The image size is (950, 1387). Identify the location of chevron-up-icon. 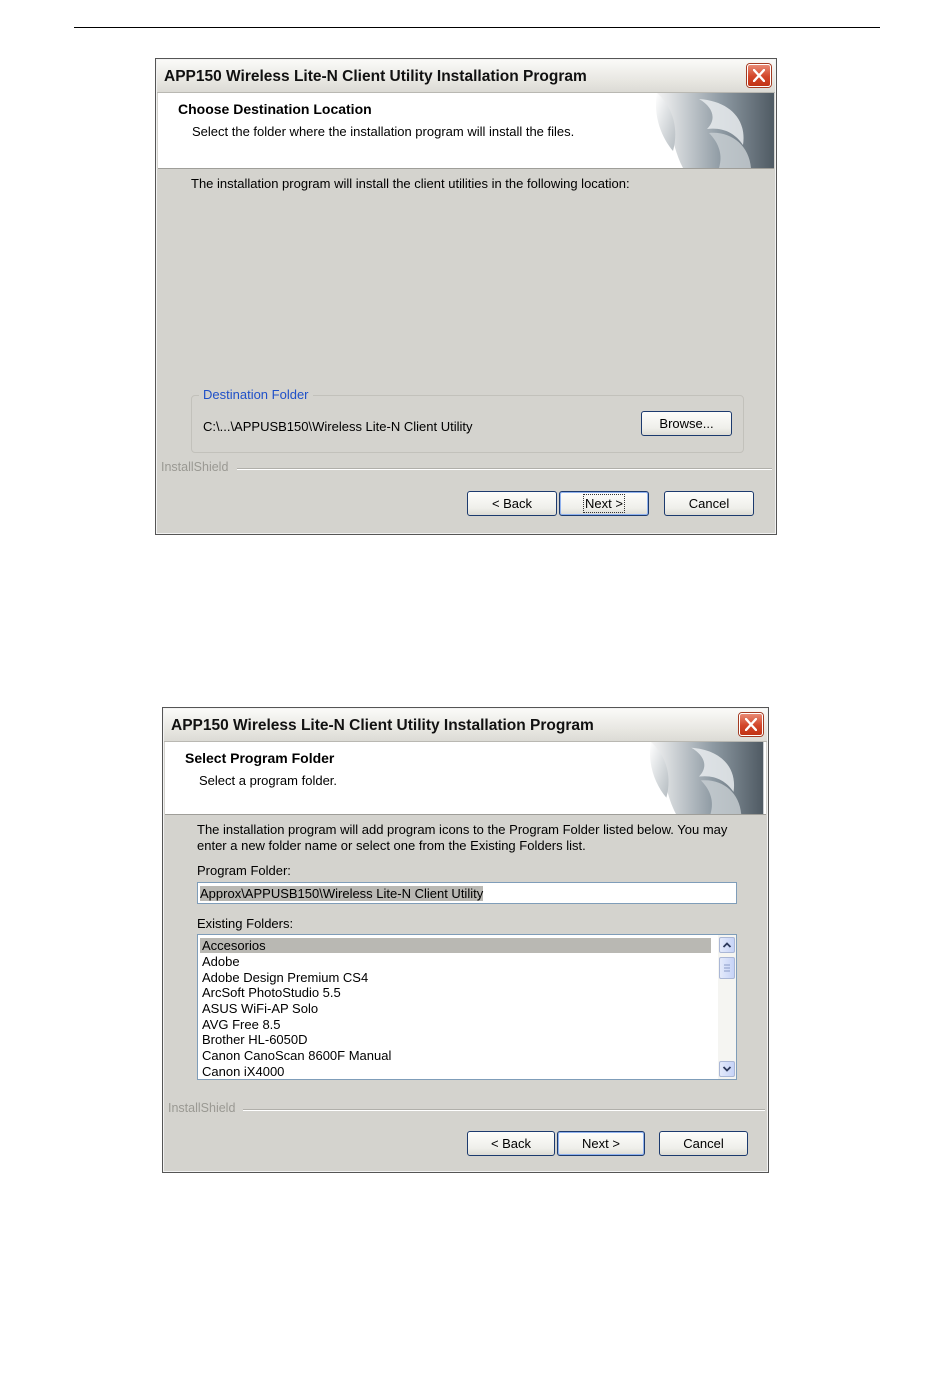
(727, 945).